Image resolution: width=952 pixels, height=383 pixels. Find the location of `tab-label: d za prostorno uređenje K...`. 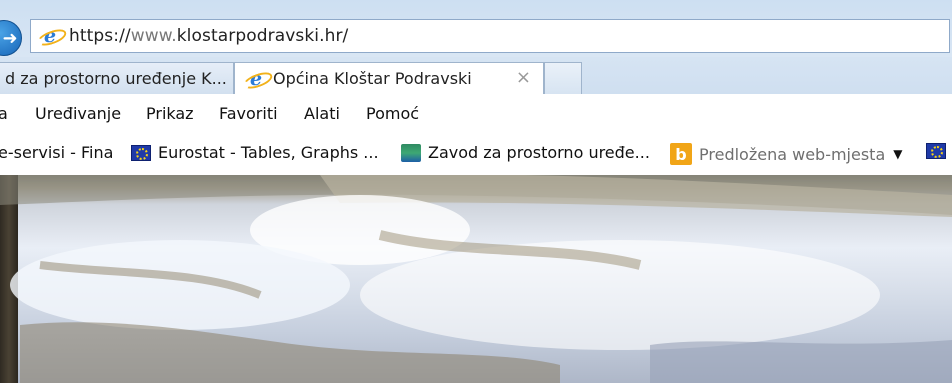

tab-label: d za prostorno uređenje K... is located at coordinates (116, 78).